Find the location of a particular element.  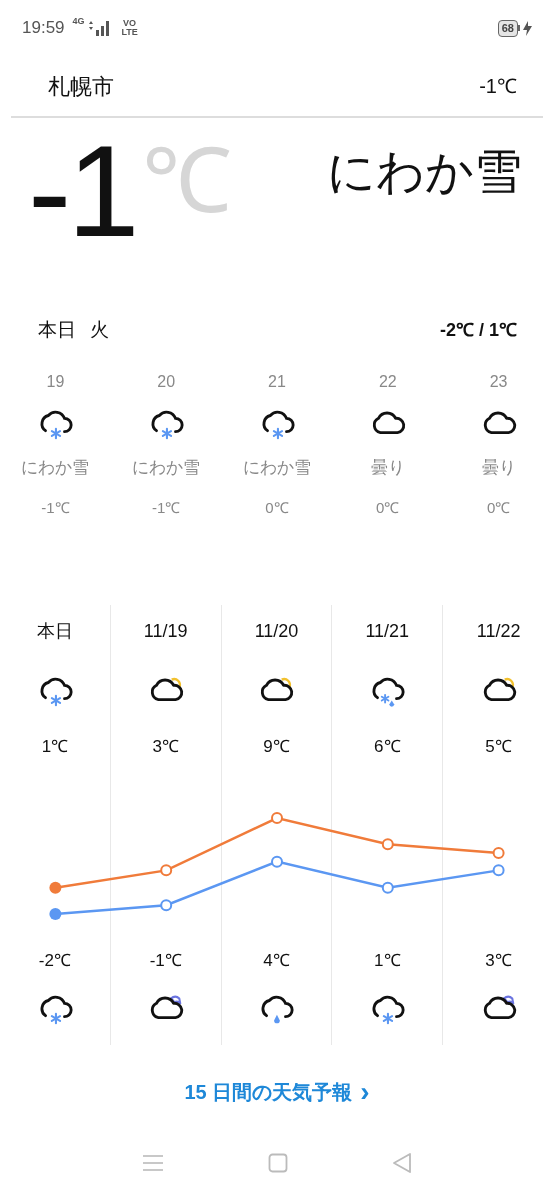

home-icon is located at coordinates (278, 1163).